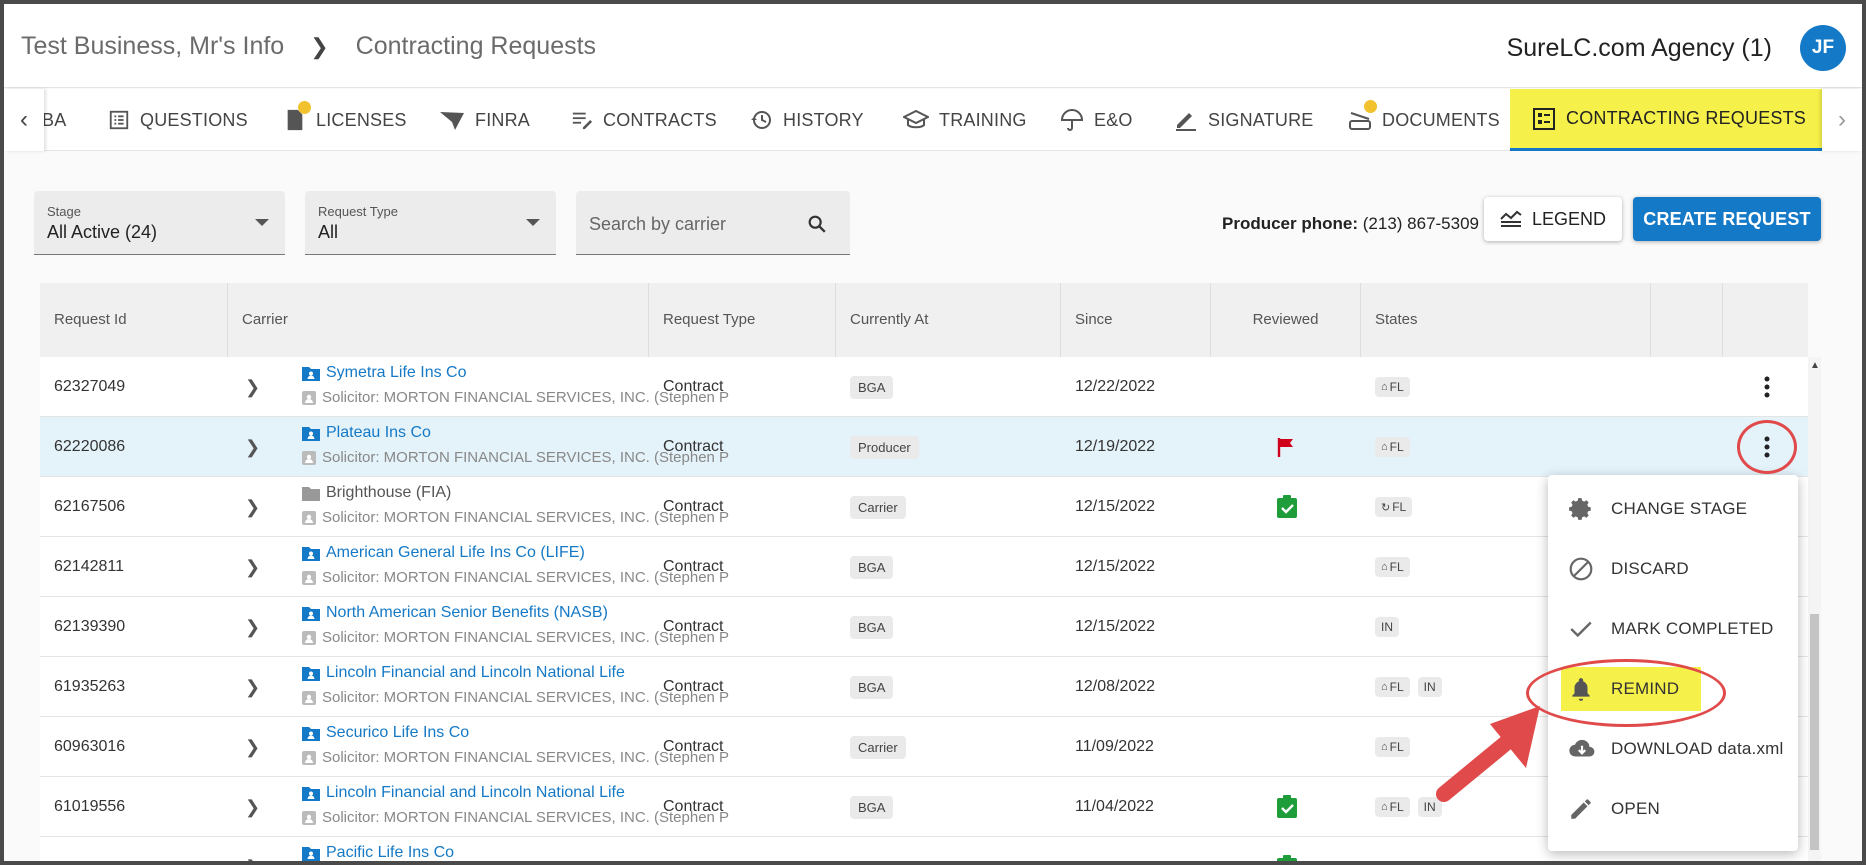  Describe the element at coordinates (658, 224) in the screenshot. I see `search-placeholder: Search by carrier` at that location.